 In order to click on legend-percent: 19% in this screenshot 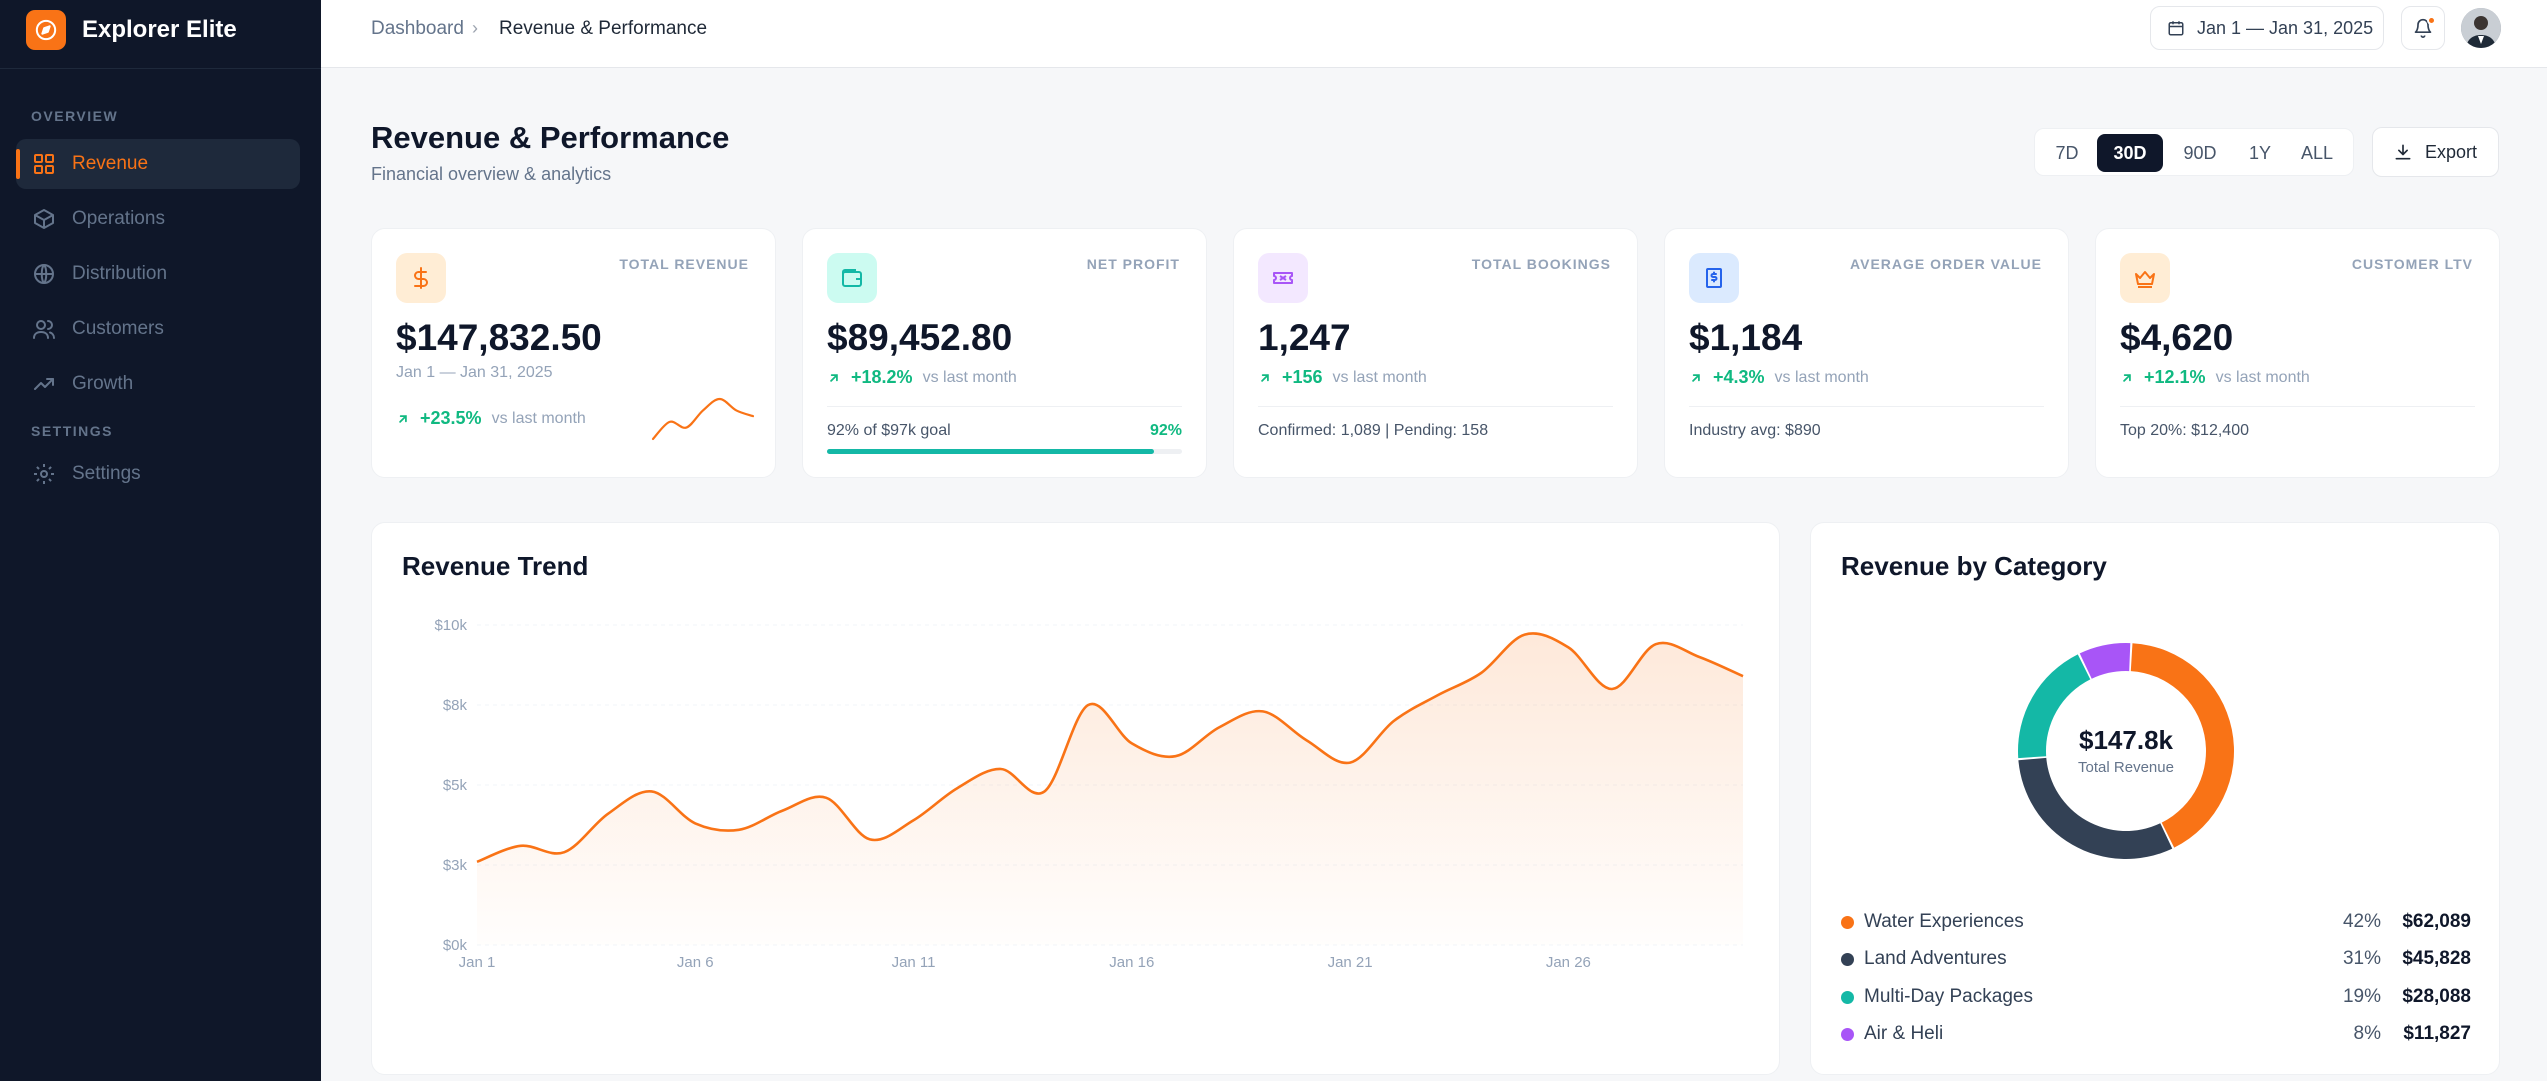, I will do `click(2361, 996)`.